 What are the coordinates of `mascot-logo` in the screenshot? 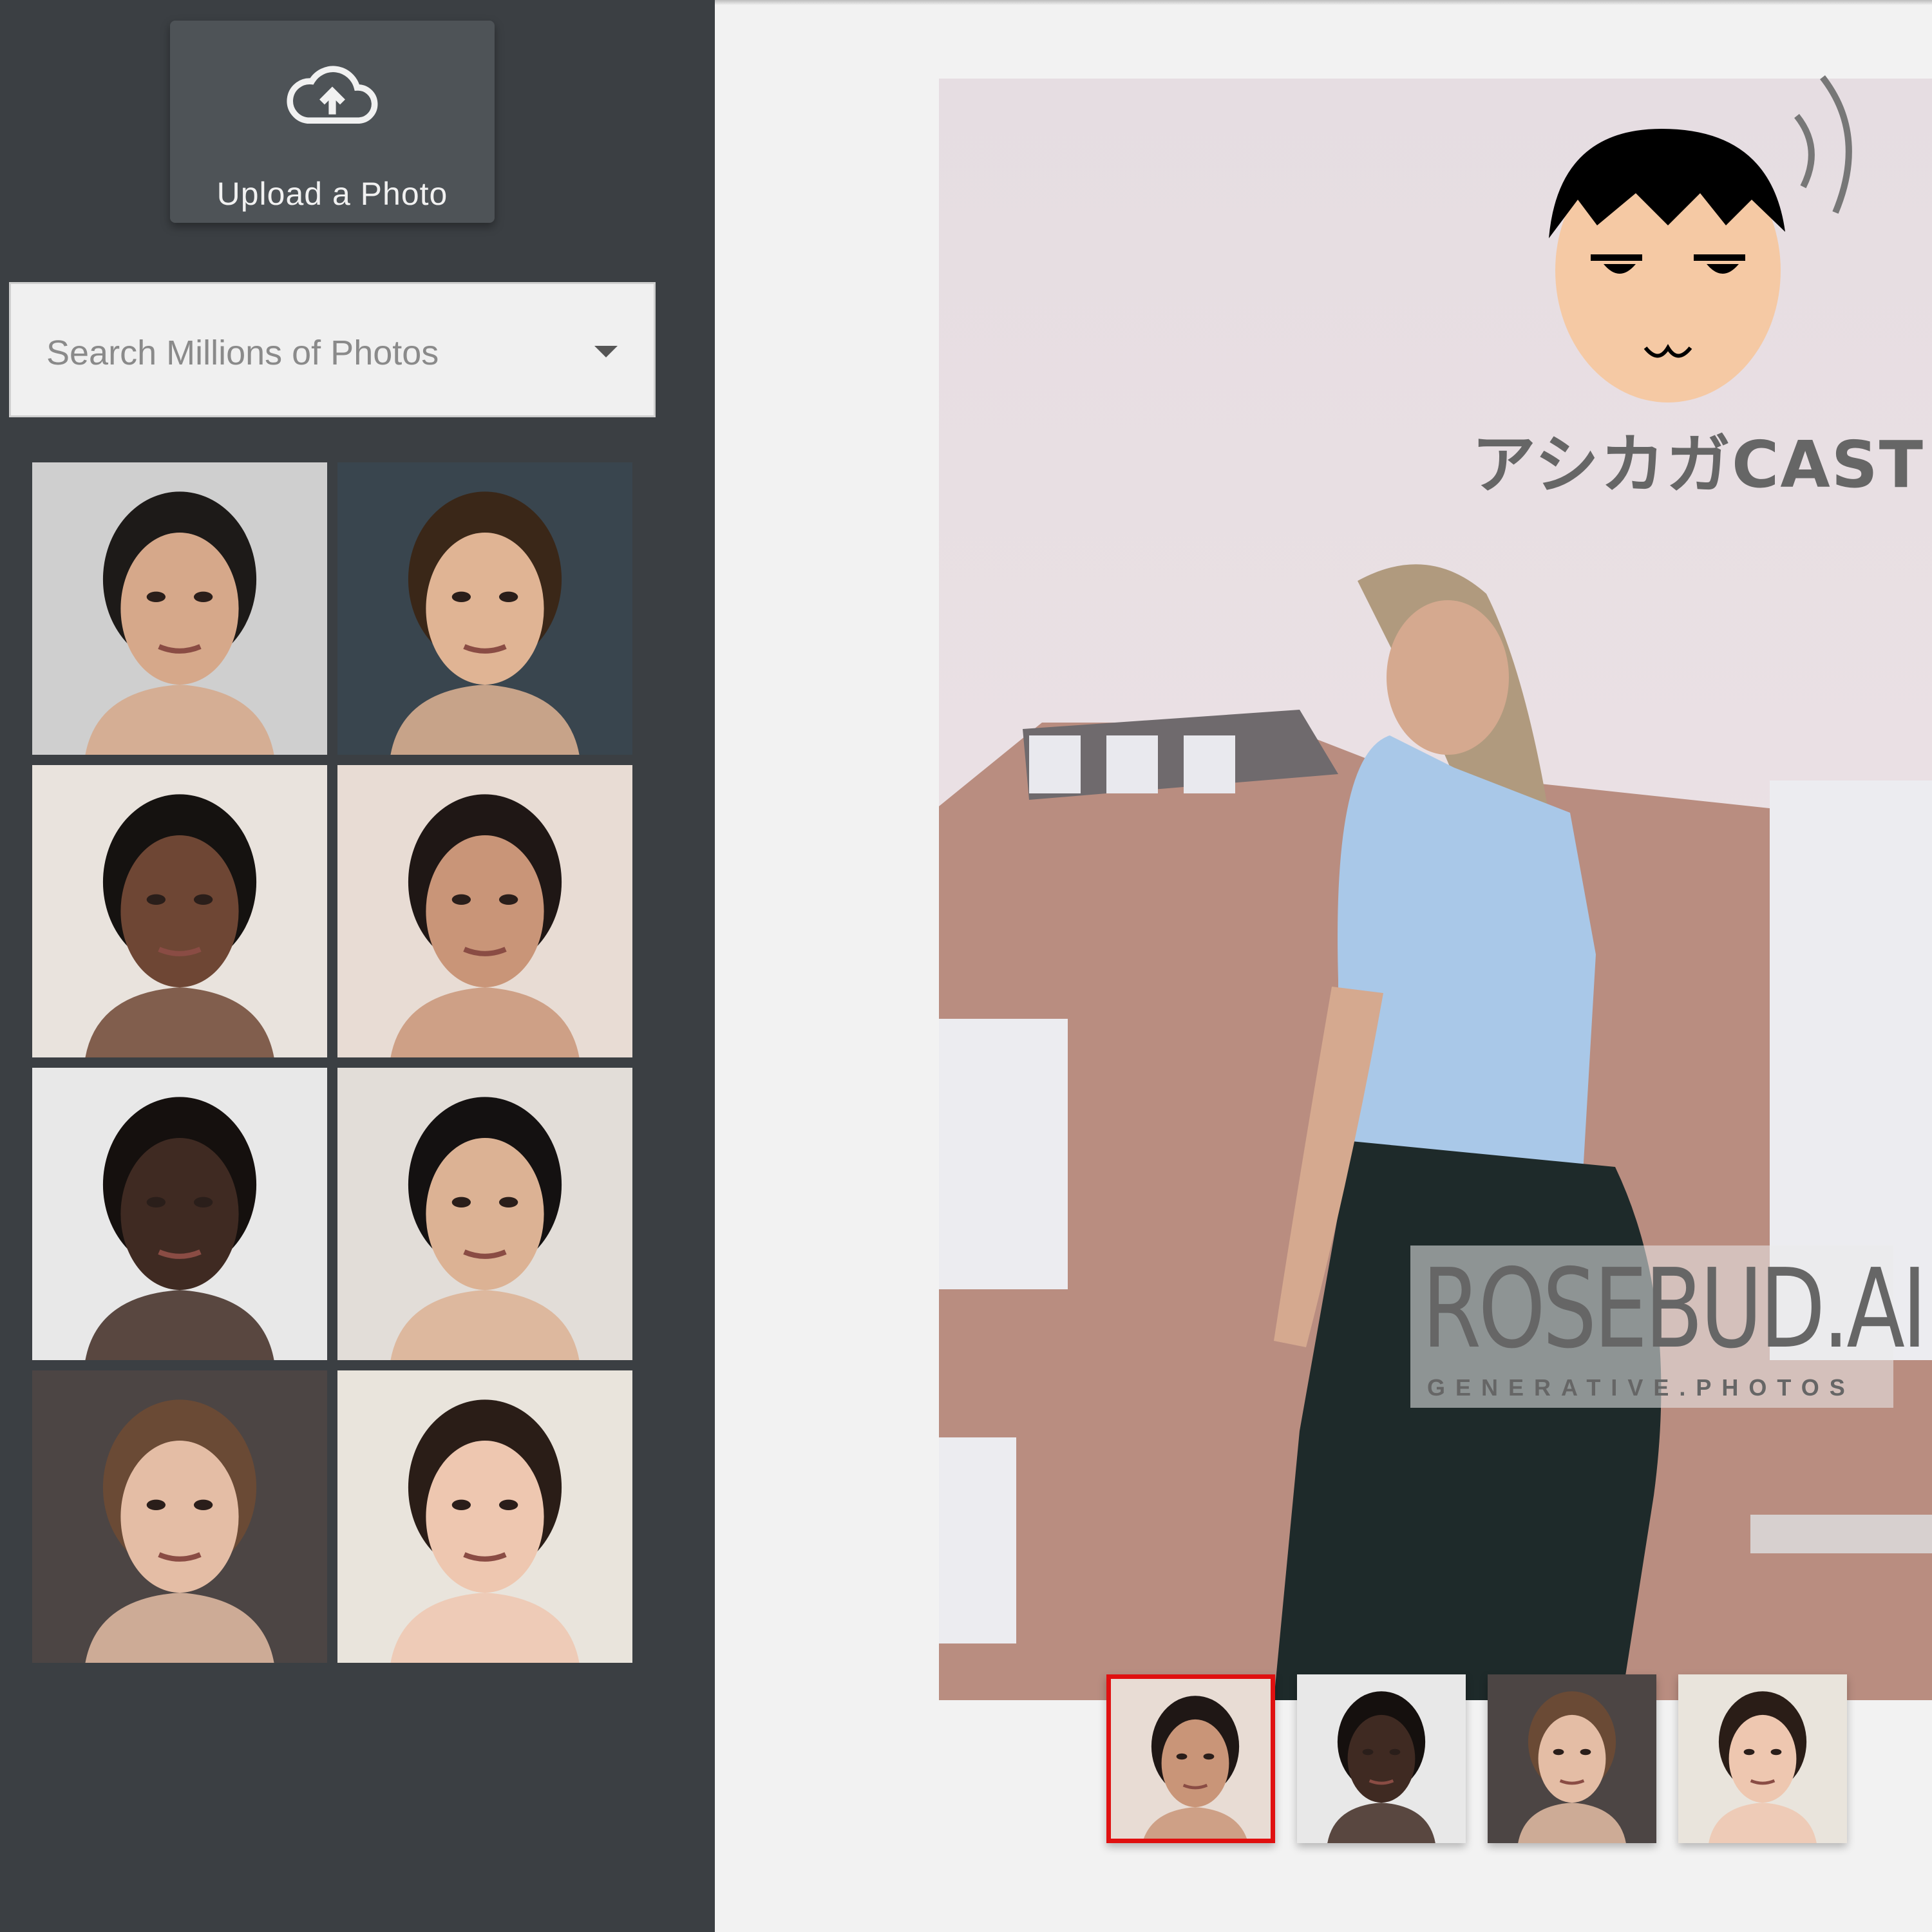 It's located at (1700, 239).